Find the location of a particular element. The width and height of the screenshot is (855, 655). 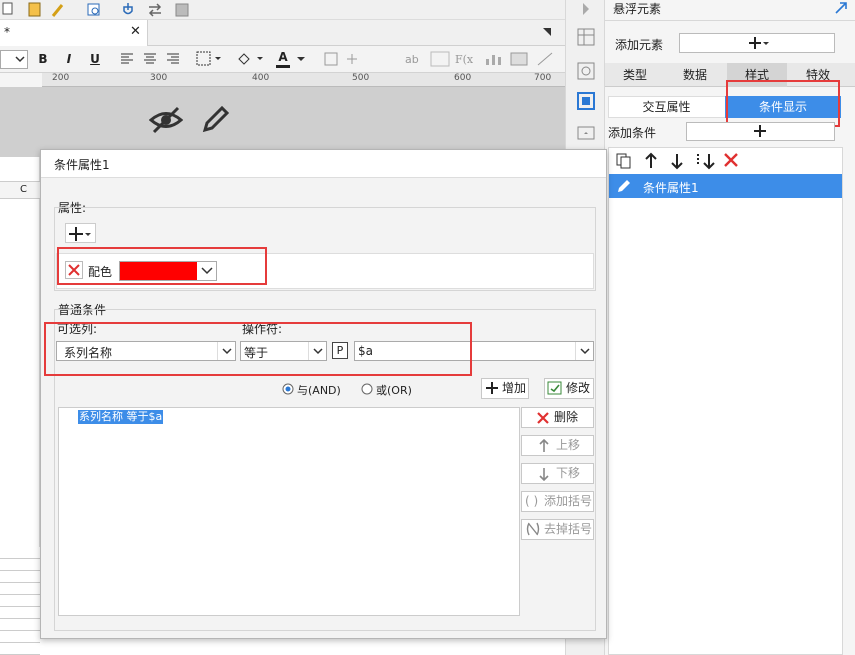

report-canvas is located at coordinates (282, 122).